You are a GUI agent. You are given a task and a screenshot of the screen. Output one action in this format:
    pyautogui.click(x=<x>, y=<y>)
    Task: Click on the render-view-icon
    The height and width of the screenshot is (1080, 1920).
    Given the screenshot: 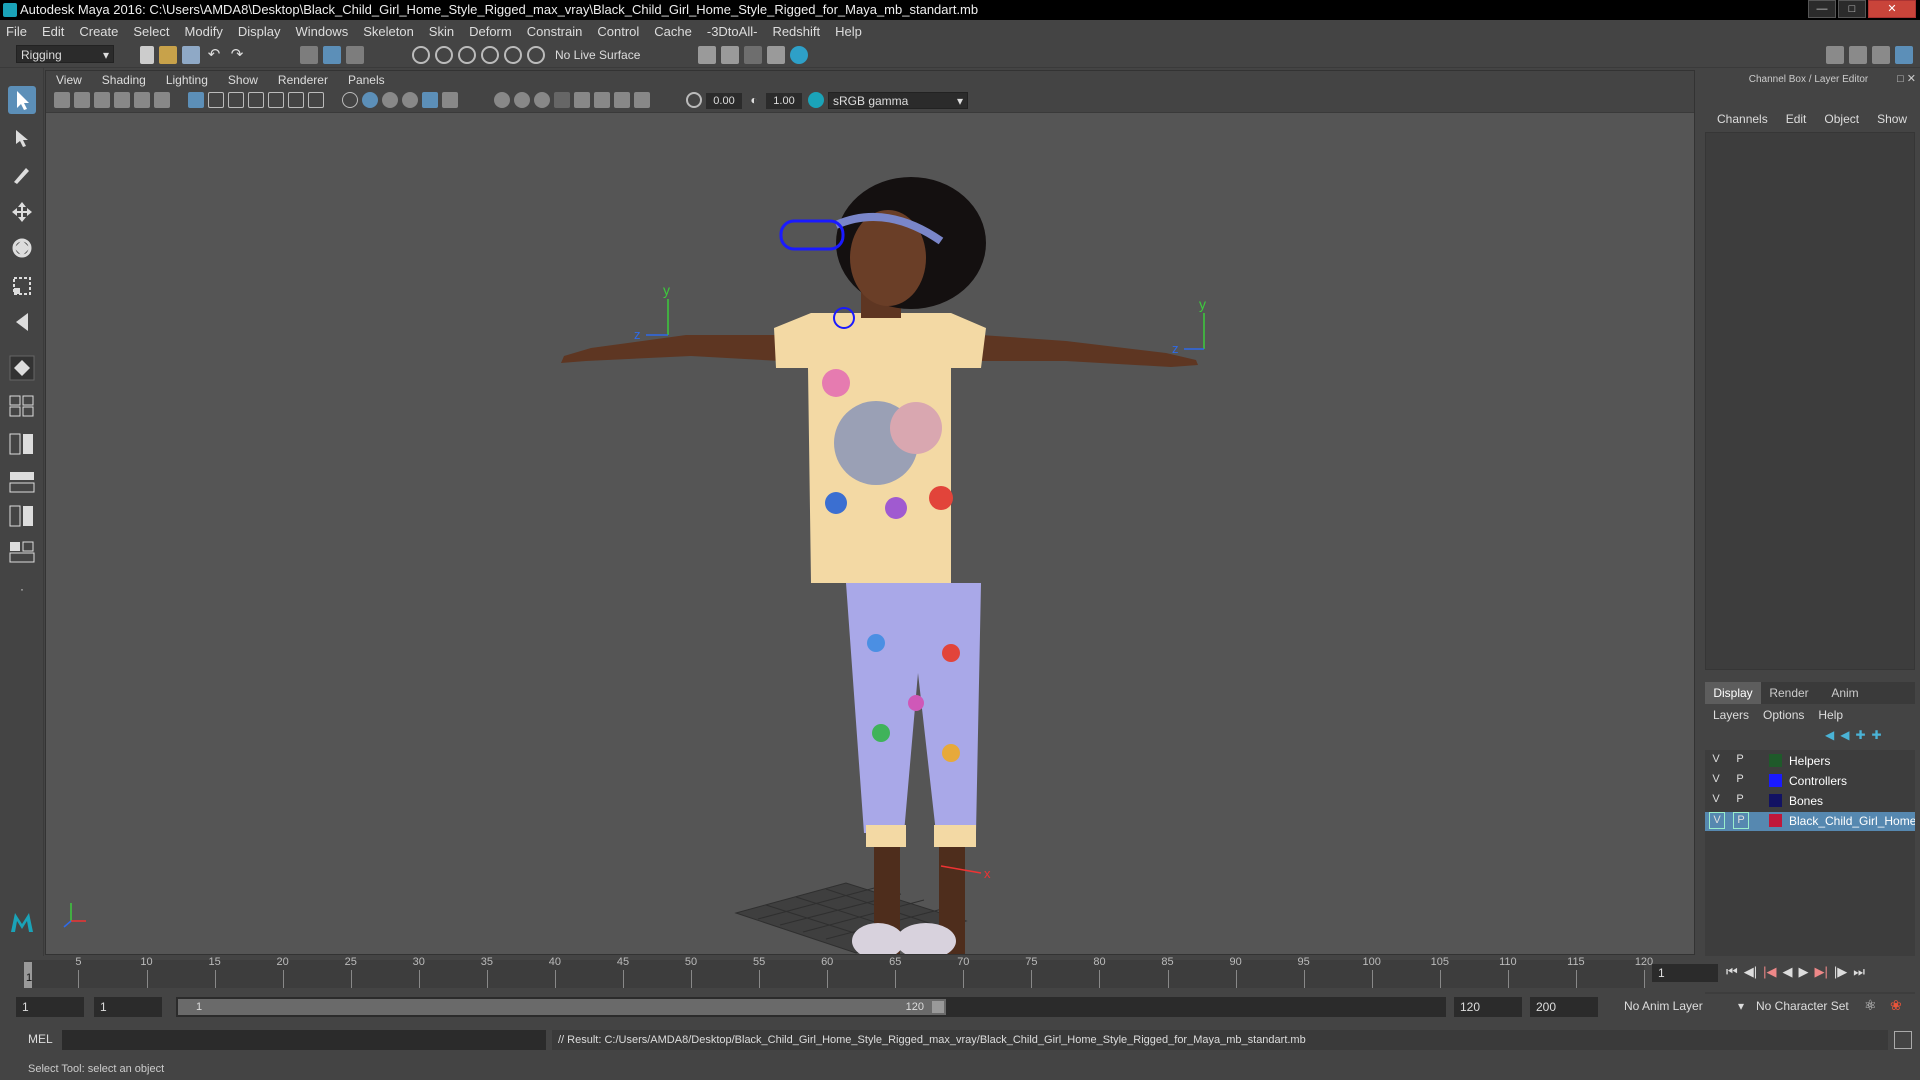 What is the action you would take?
    pyautogui.click(x=707, y=55)
    